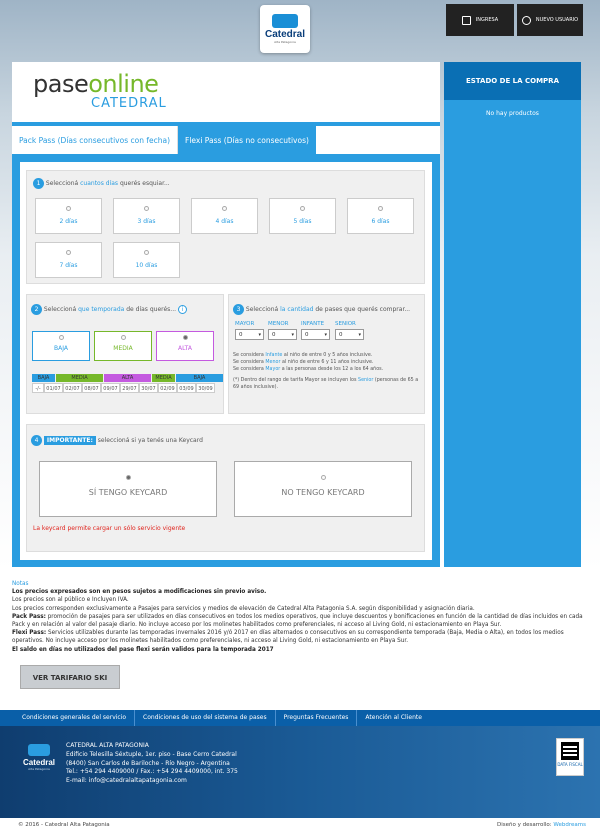 This screenshot has height=833, width=600. What do you see at coordinates (570, 751) in the screenshot?
I see `qr-code-icon` at bounding box center [570, 751].